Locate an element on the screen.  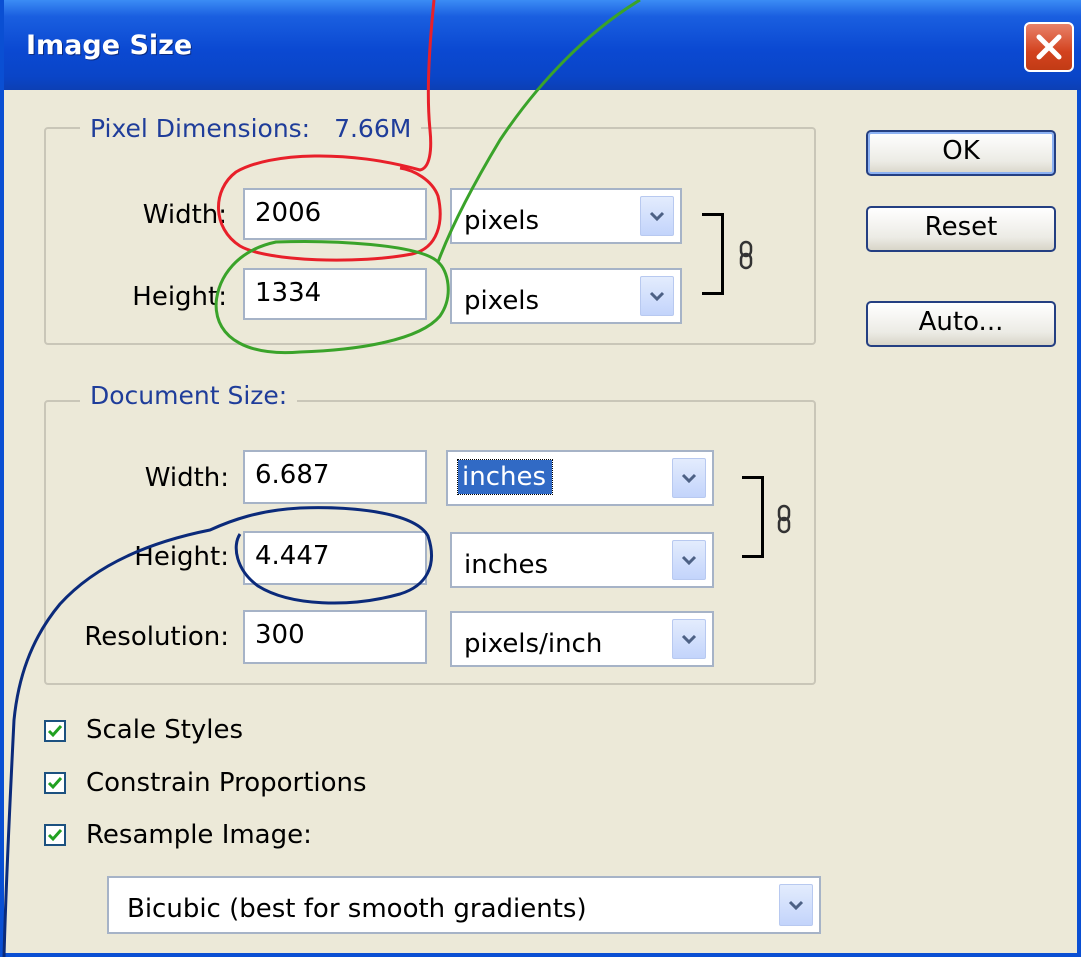
pixel-height-label: Height: is located at coordinates (179, 297).